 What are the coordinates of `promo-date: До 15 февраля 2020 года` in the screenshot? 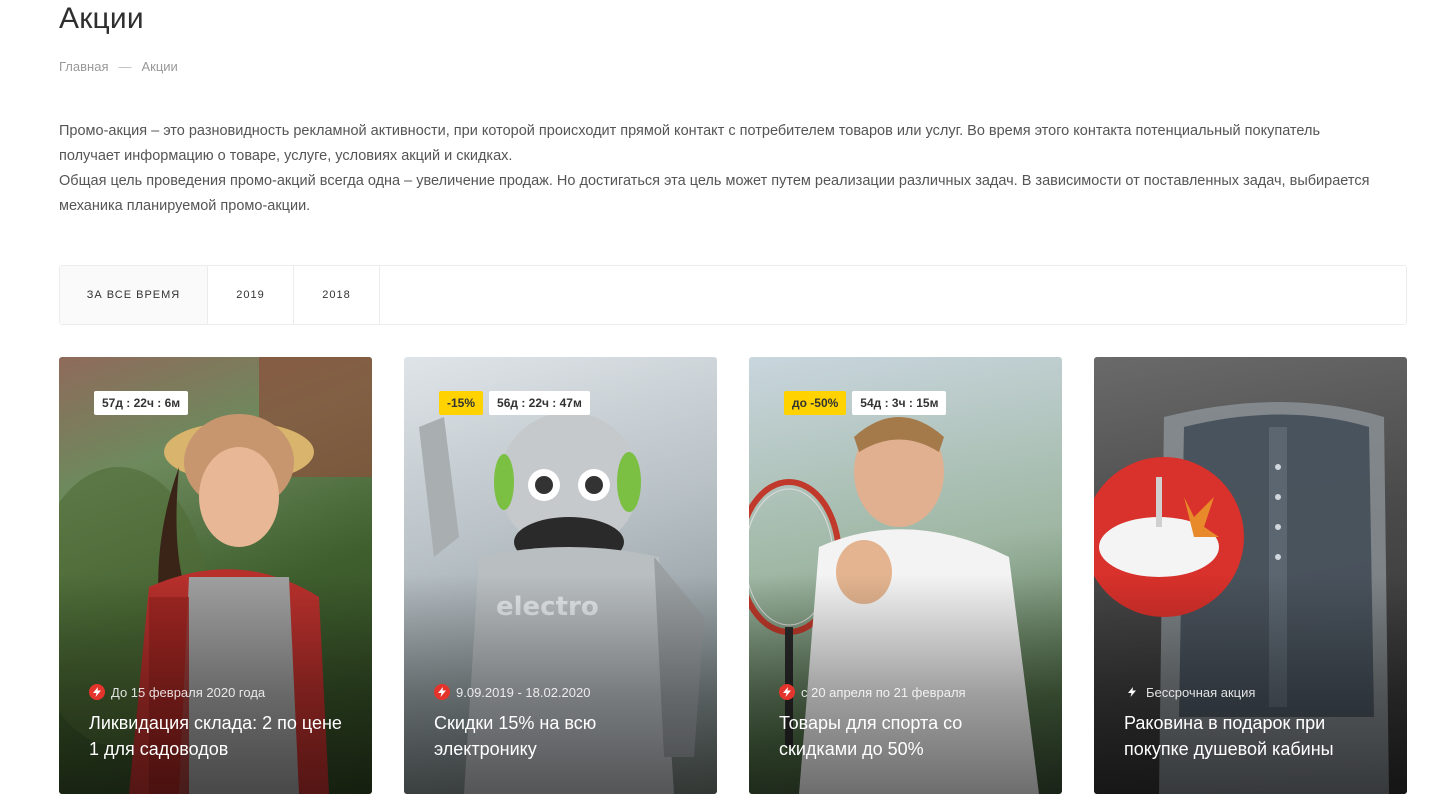 It's located at (177, 692).